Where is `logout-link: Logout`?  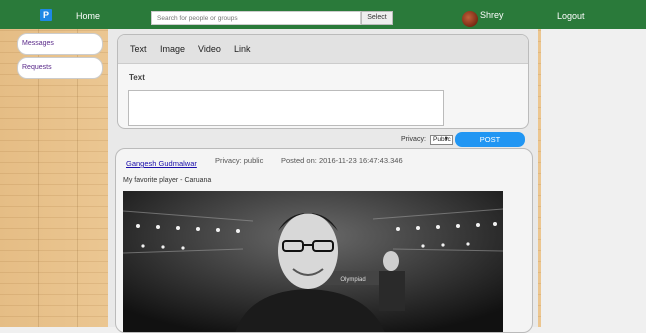
logout-link: Logout is located at coordinates (571, 16).